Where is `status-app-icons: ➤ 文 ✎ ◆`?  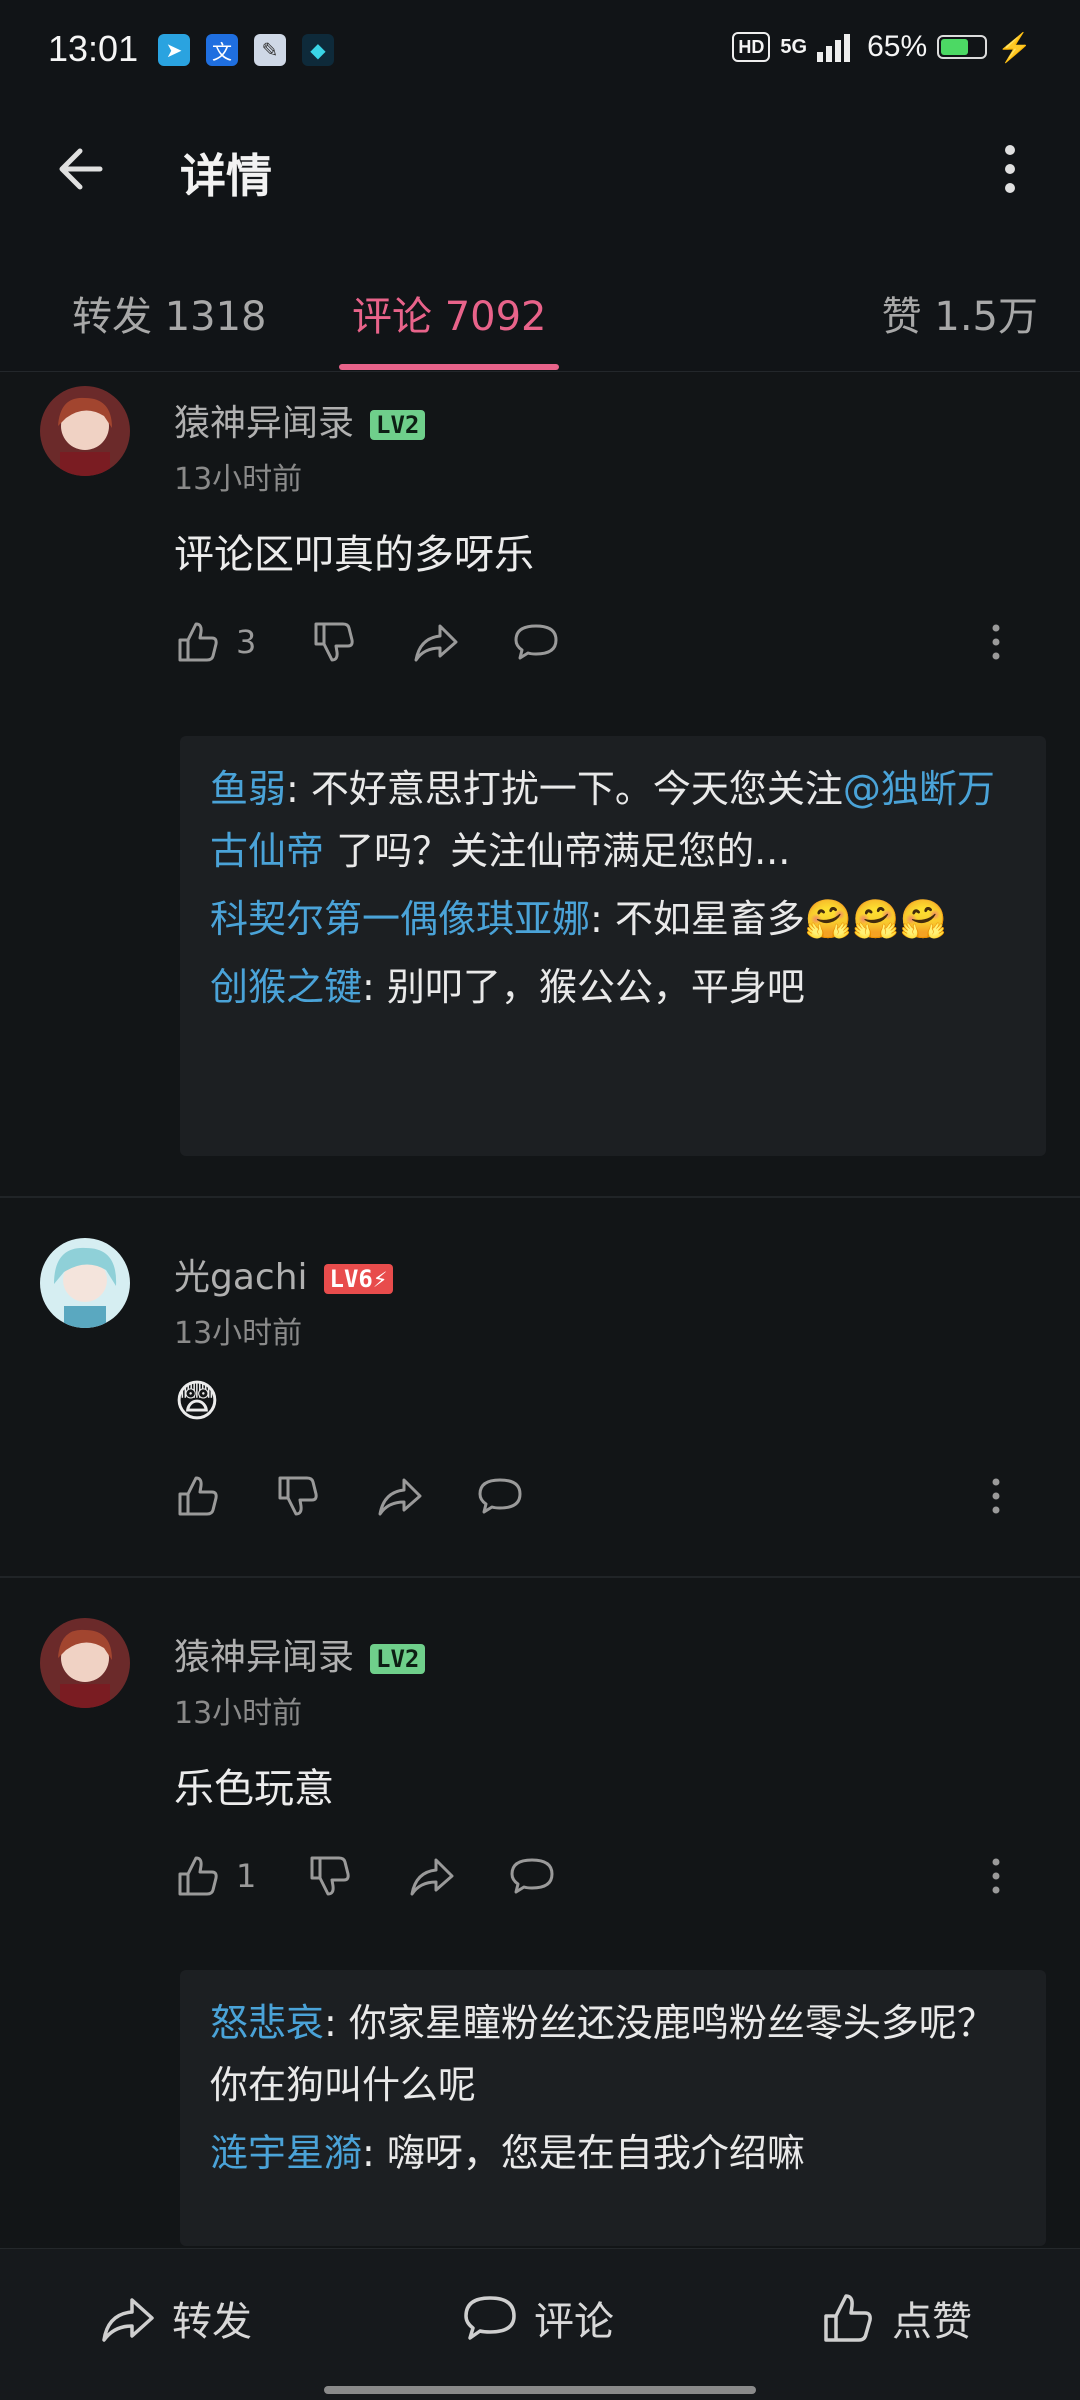 status-app-icons: ➤ 文 ✎ ◆ is located at coordinates (246, 50).